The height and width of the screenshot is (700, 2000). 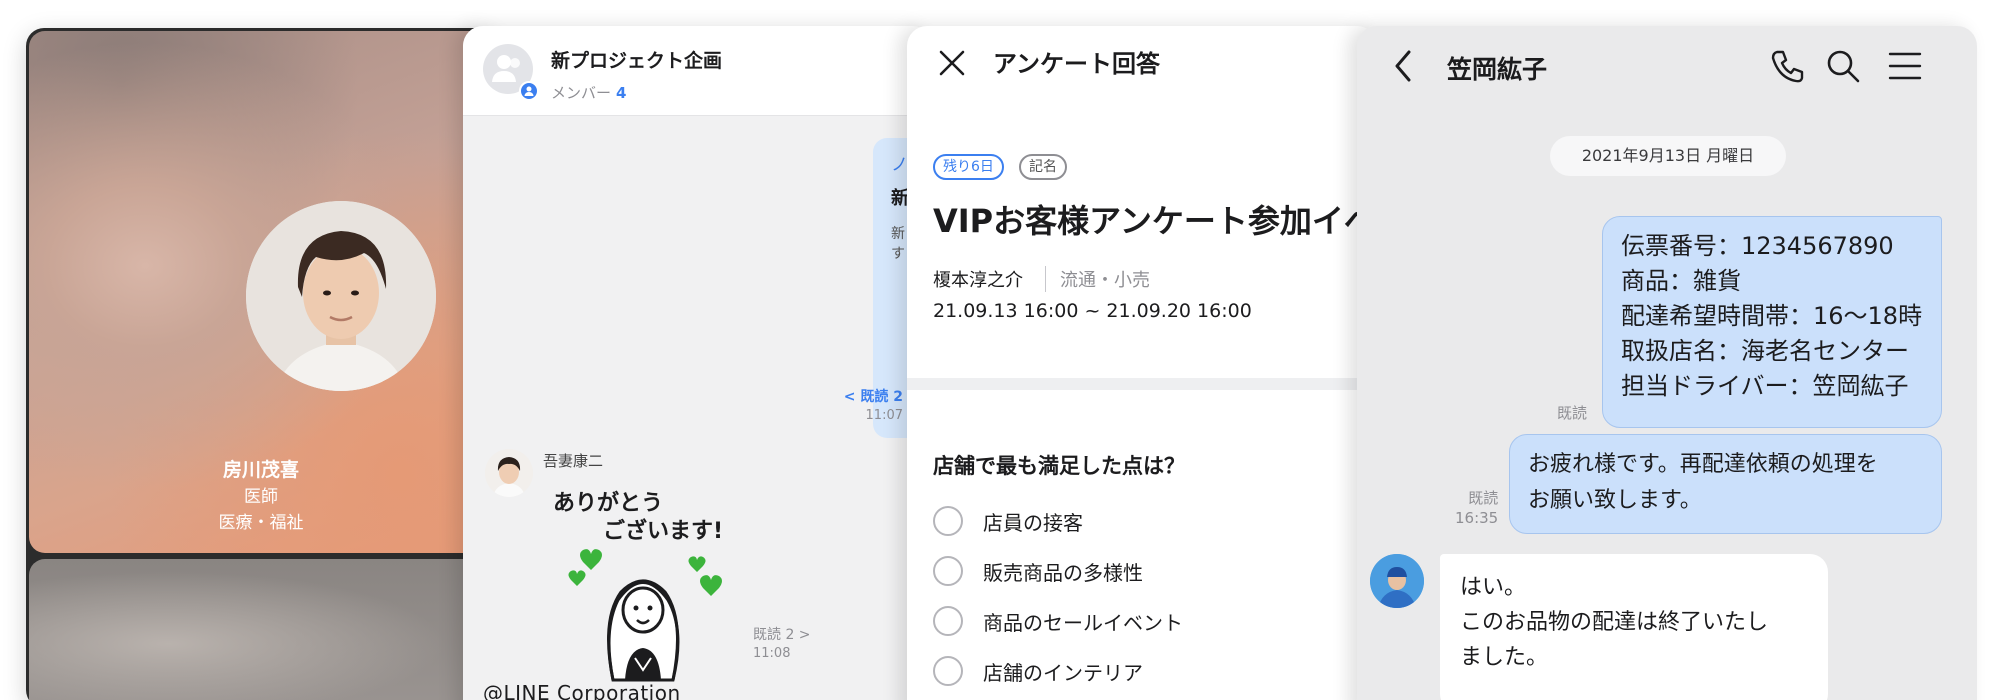 What do you see at coordinates (1757, 246) in the screenshot?
I see `message-line: 伝票番号：1234567890` at bounding box center [1757, 246].